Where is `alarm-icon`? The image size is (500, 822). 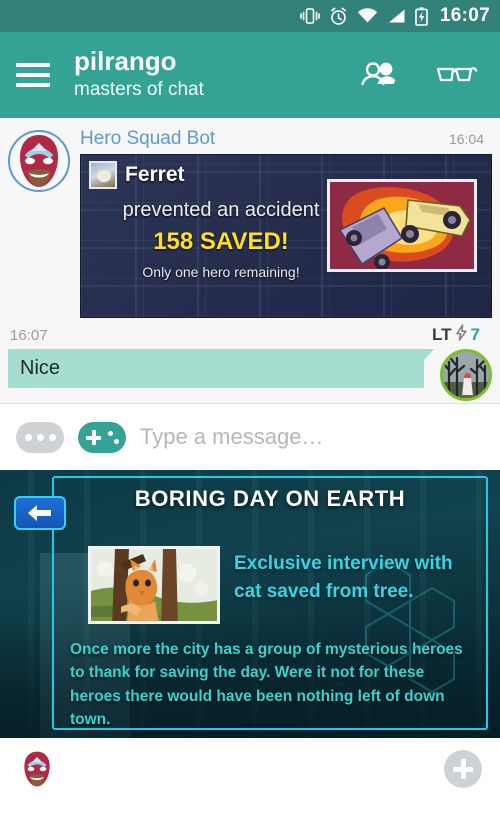
alarm-icon is located at coordinates (338, 16).